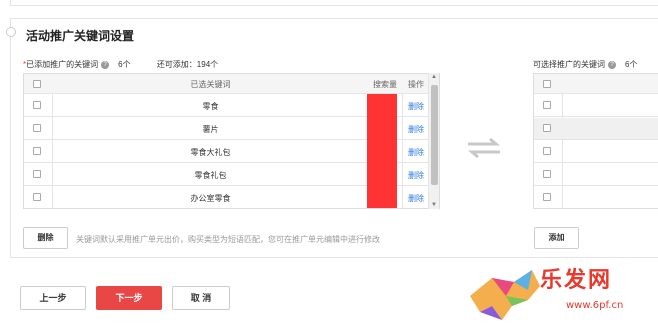 Image resolution: width=658 pixels, height=328 pixels. What do you see at coordinates (556, 238) in the screenshot?
I see `add-button: 添加` at bounding box center [556, 238].